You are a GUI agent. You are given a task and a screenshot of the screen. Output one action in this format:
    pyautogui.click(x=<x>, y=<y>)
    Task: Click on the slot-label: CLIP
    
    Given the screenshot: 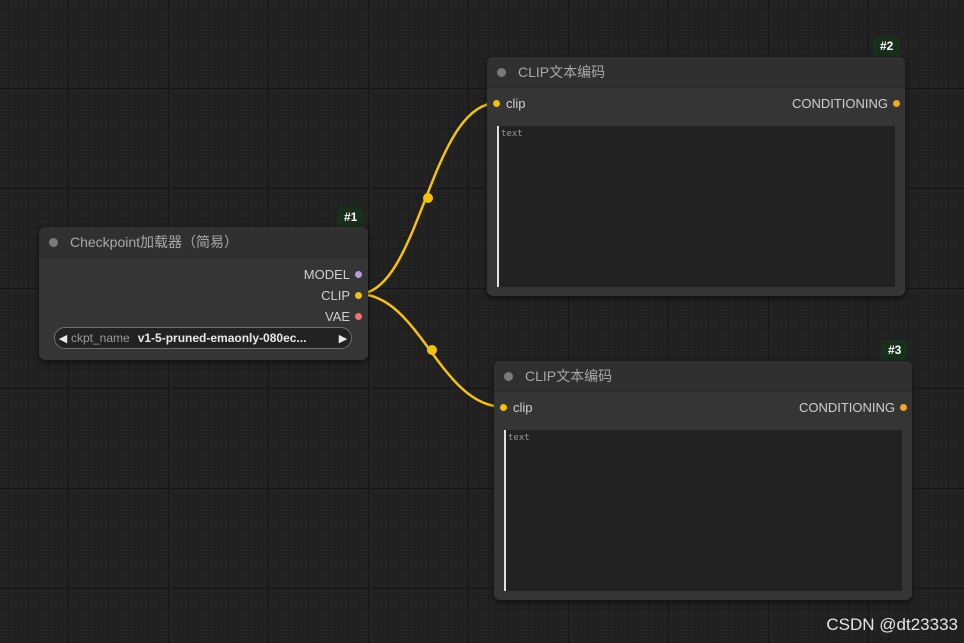 What is the action you would take?
    pyautogui.click(x=335, y=295)
    